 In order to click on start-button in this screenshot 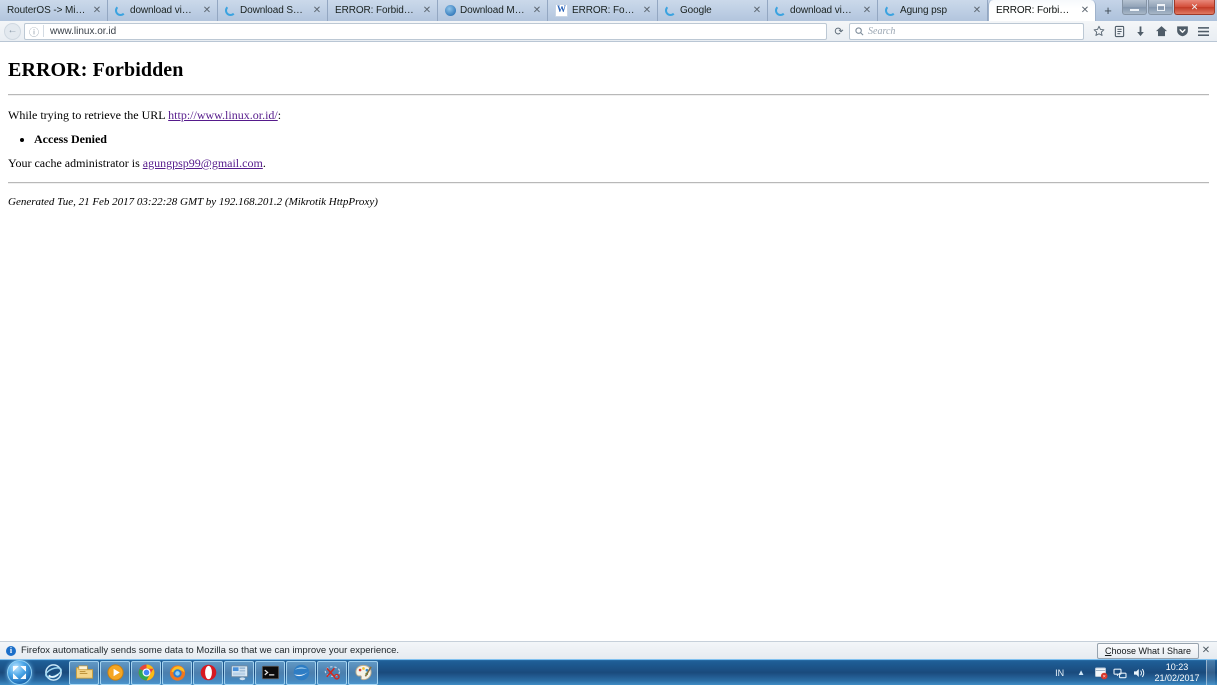, I will do `click(19, 672)`.